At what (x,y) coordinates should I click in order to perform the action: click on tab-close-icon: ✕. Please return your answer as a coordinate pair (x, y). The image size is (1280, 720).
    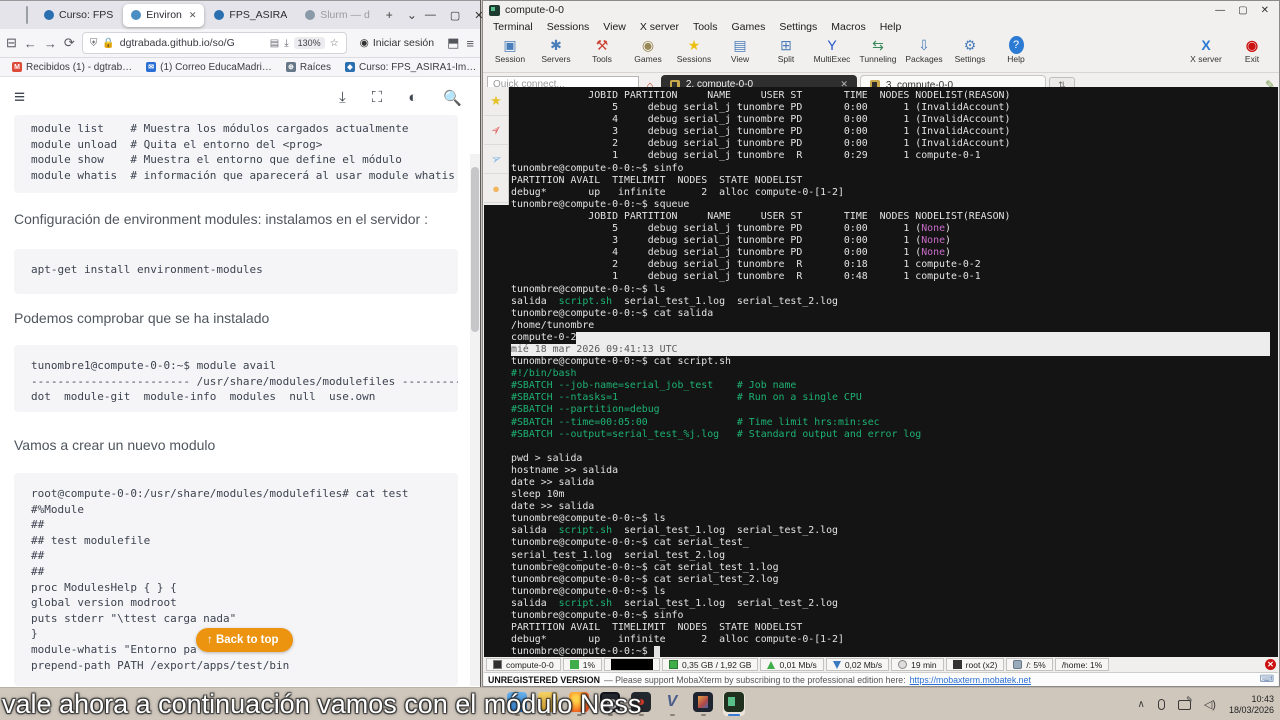
    Looking at the image, I should click on (193, 15).